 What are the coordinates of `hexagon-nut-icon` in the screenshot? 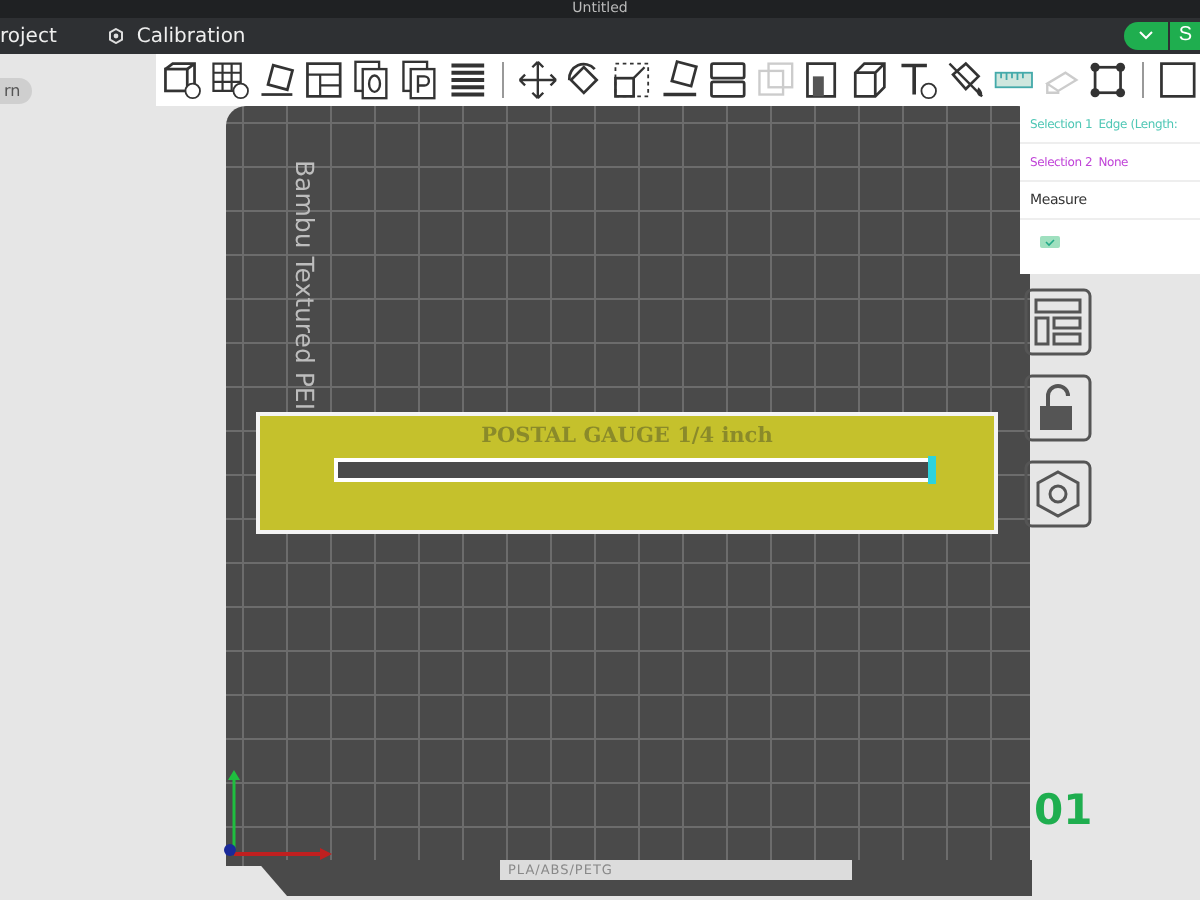 It's located at (1058, 494).